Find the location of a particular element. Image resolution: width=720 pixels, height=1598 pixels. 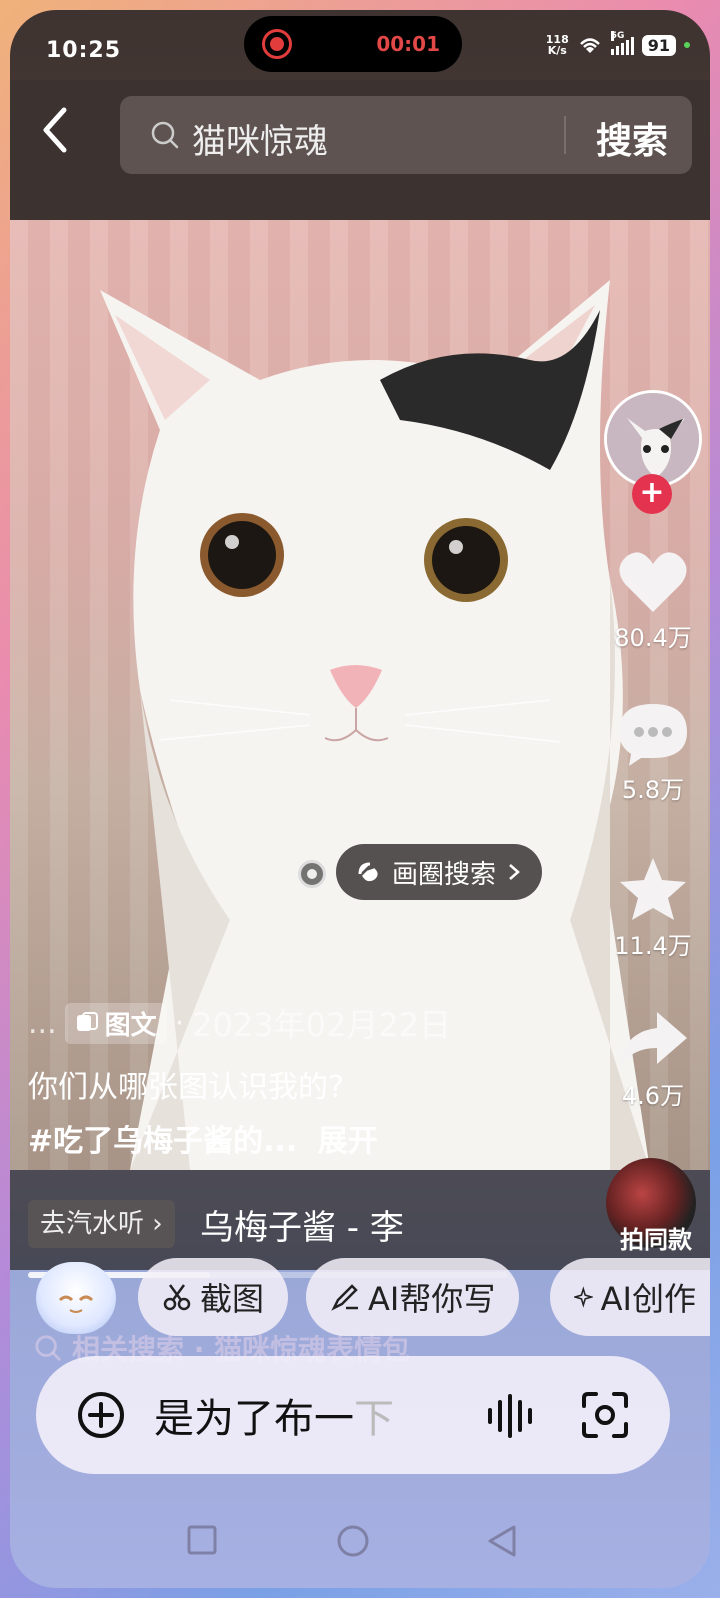

system-icons: 118 K/s 5G 91 is located at coordinates (618, 43).